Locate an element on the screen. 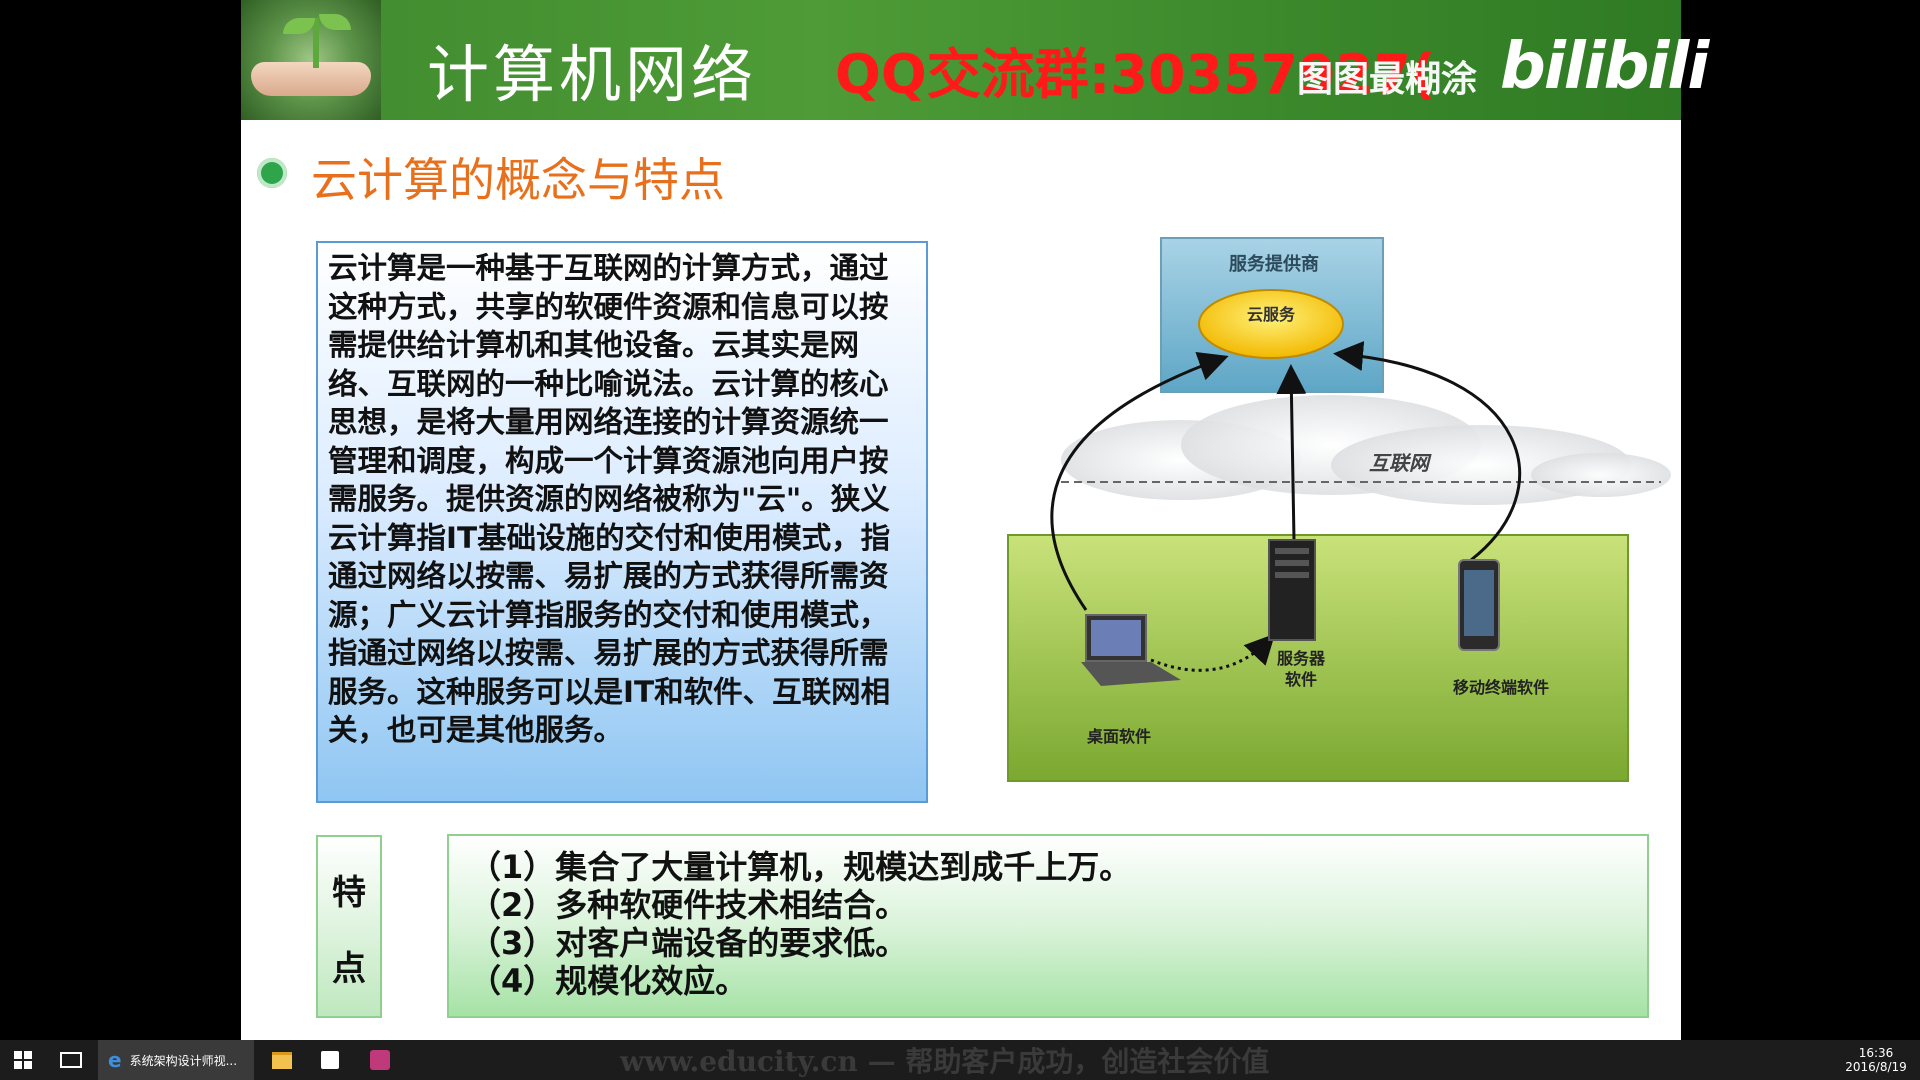 The height and width of the screenshot is (1080, 1920). task-view-icon is located at coordinates (71, 1060).